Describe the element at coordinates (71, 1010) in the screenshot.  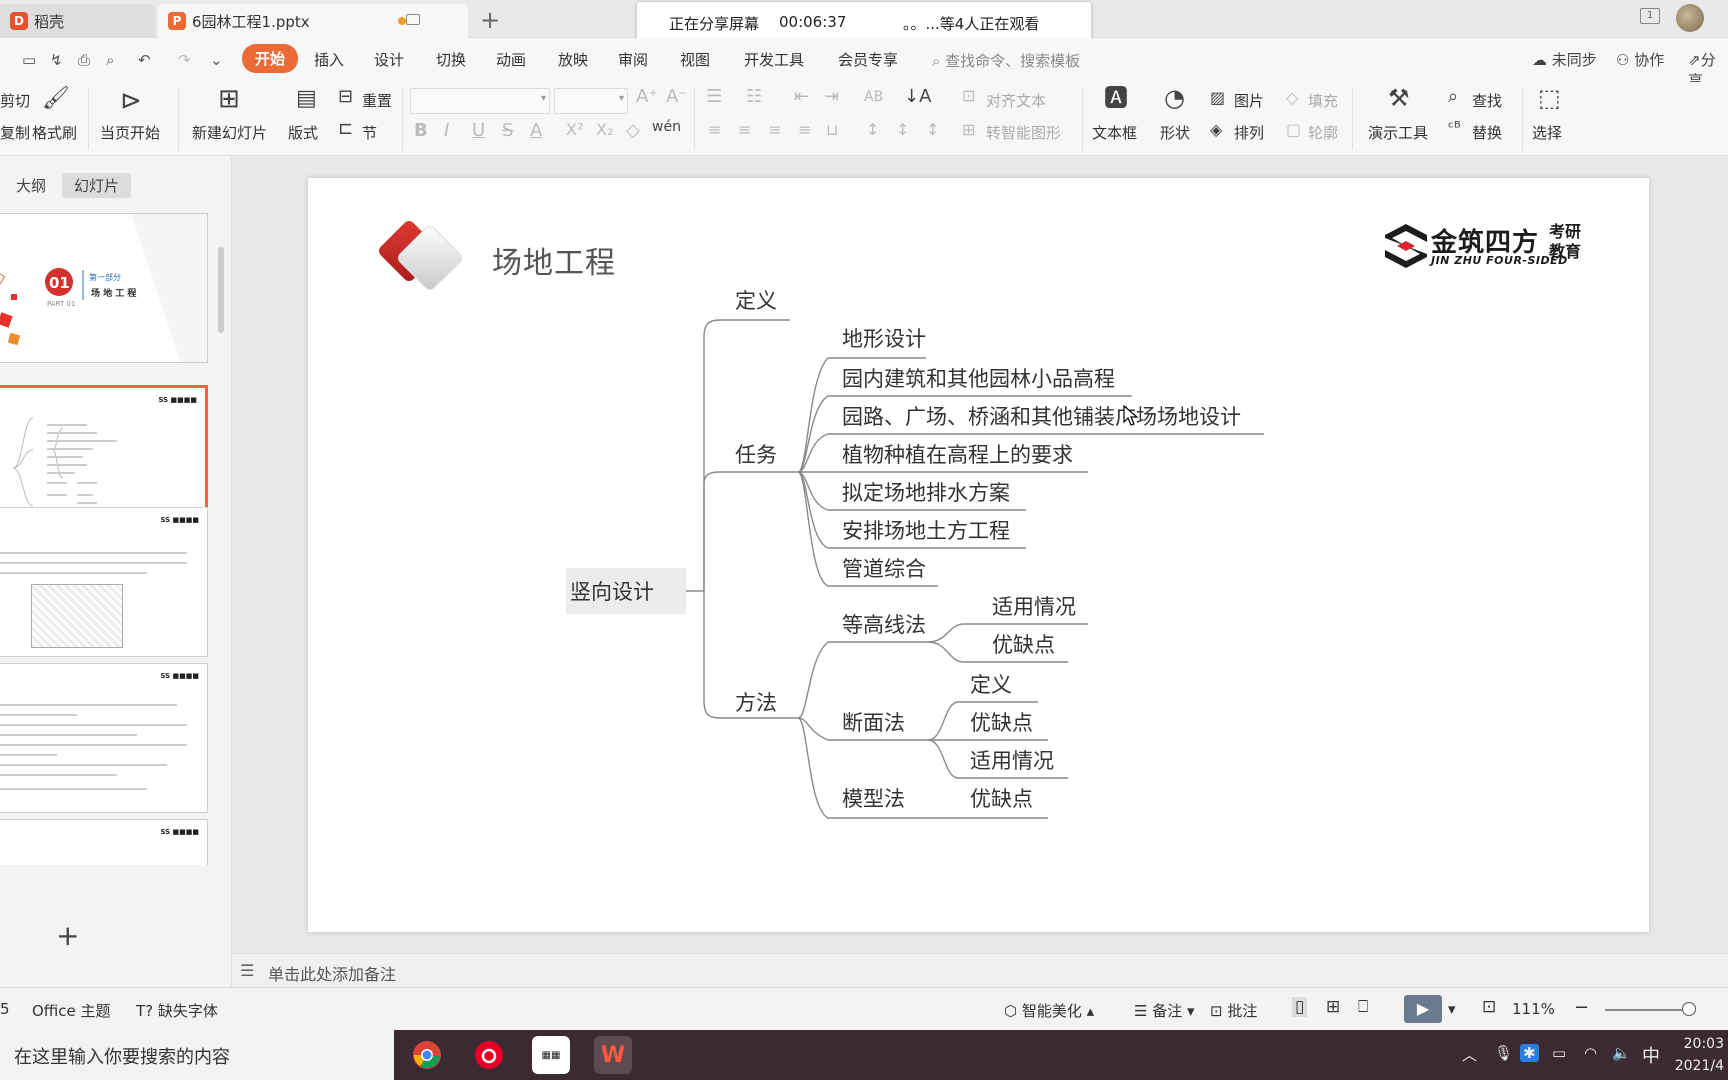
I see `theme-name: Office 主题` at that location.